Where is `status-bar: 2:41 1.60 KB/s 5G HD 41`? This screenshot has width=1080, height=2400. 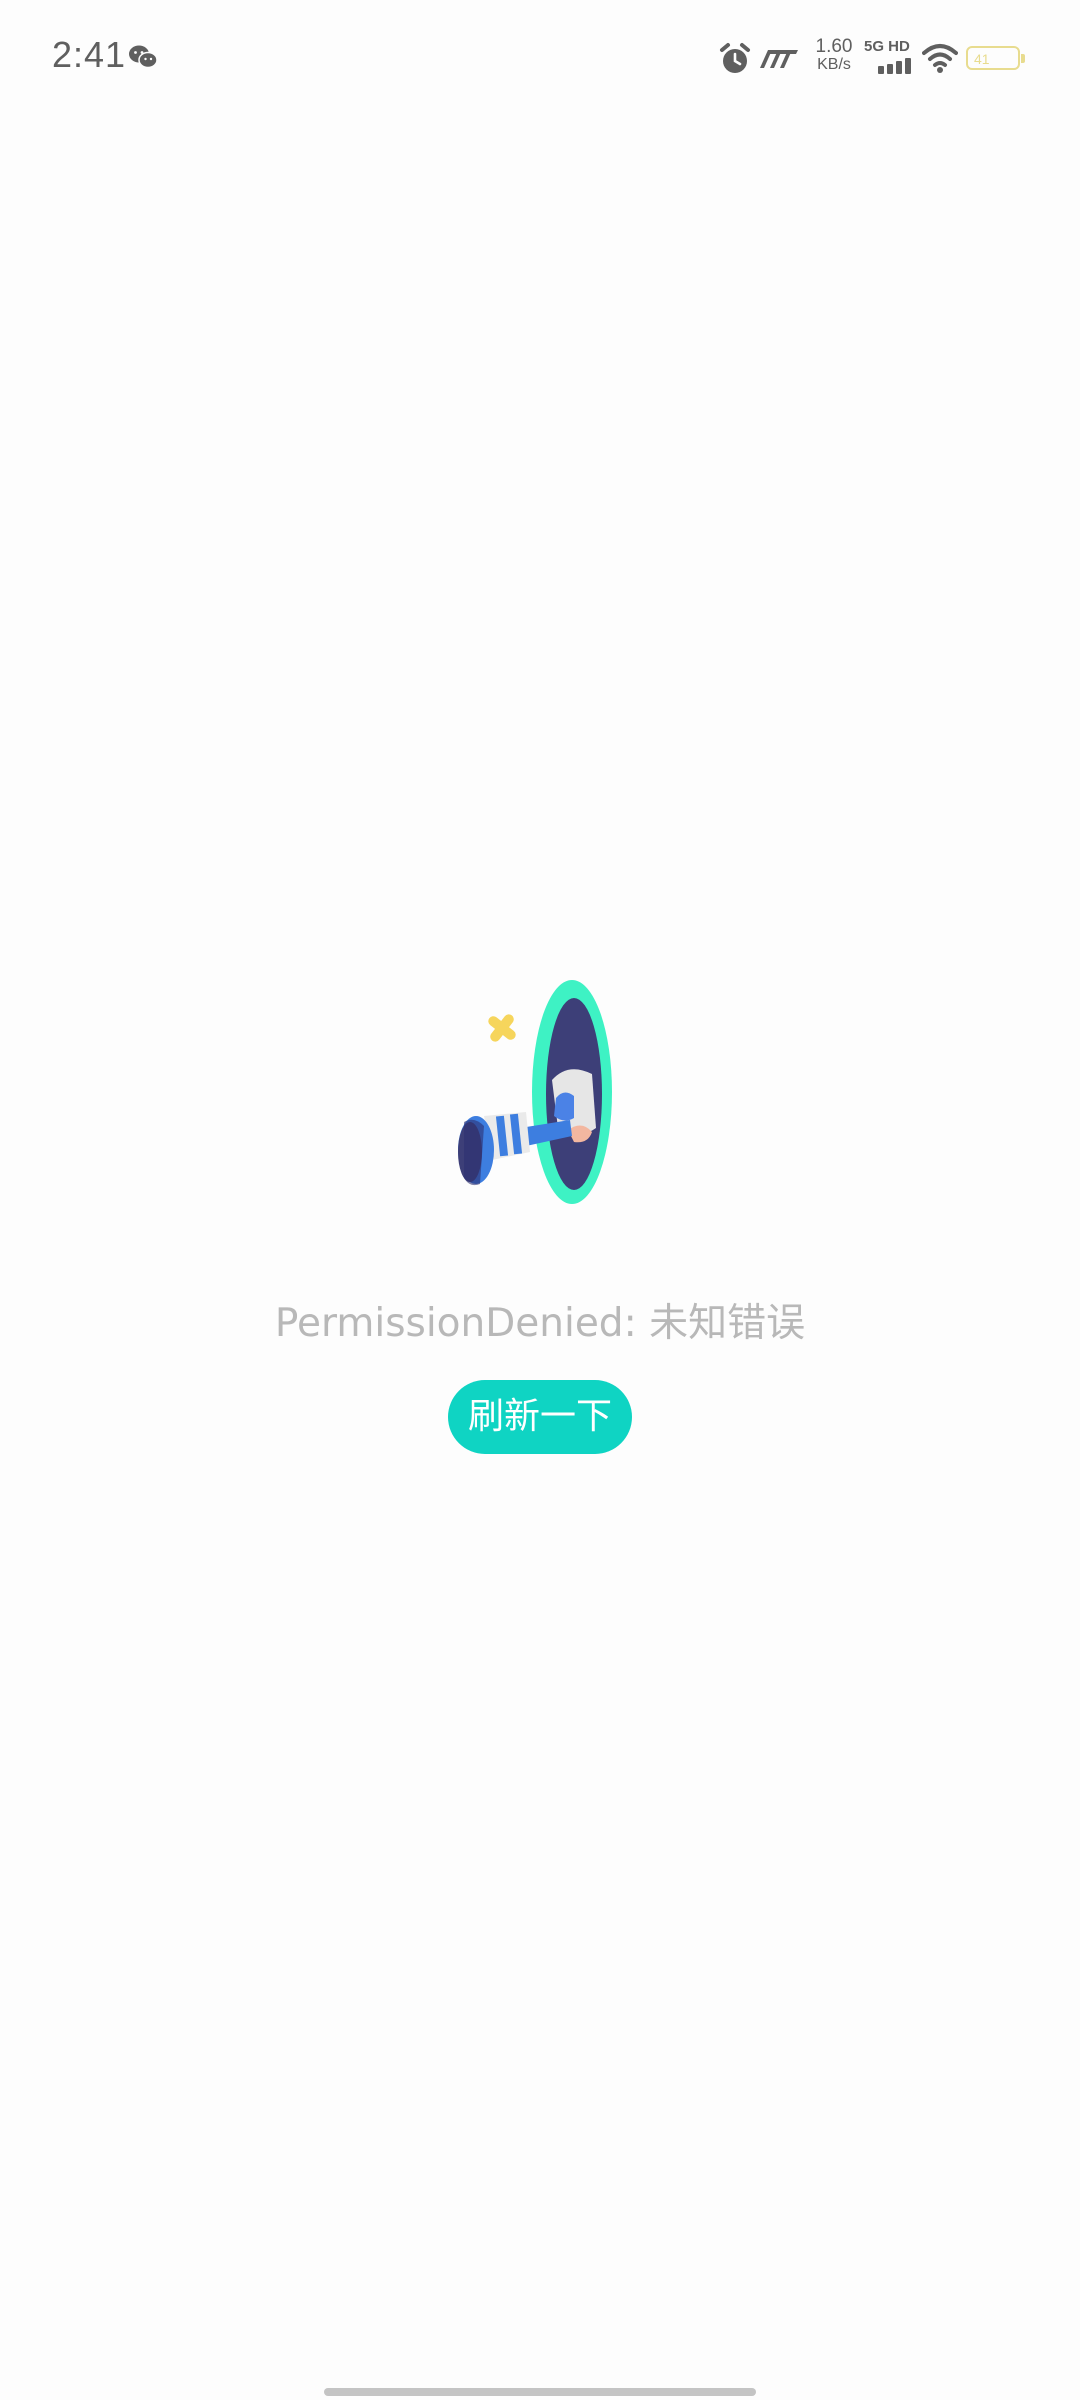
status-bar: 2:41 1.60 KB/s 5G HD 41 is located at coordinates (540, 60).